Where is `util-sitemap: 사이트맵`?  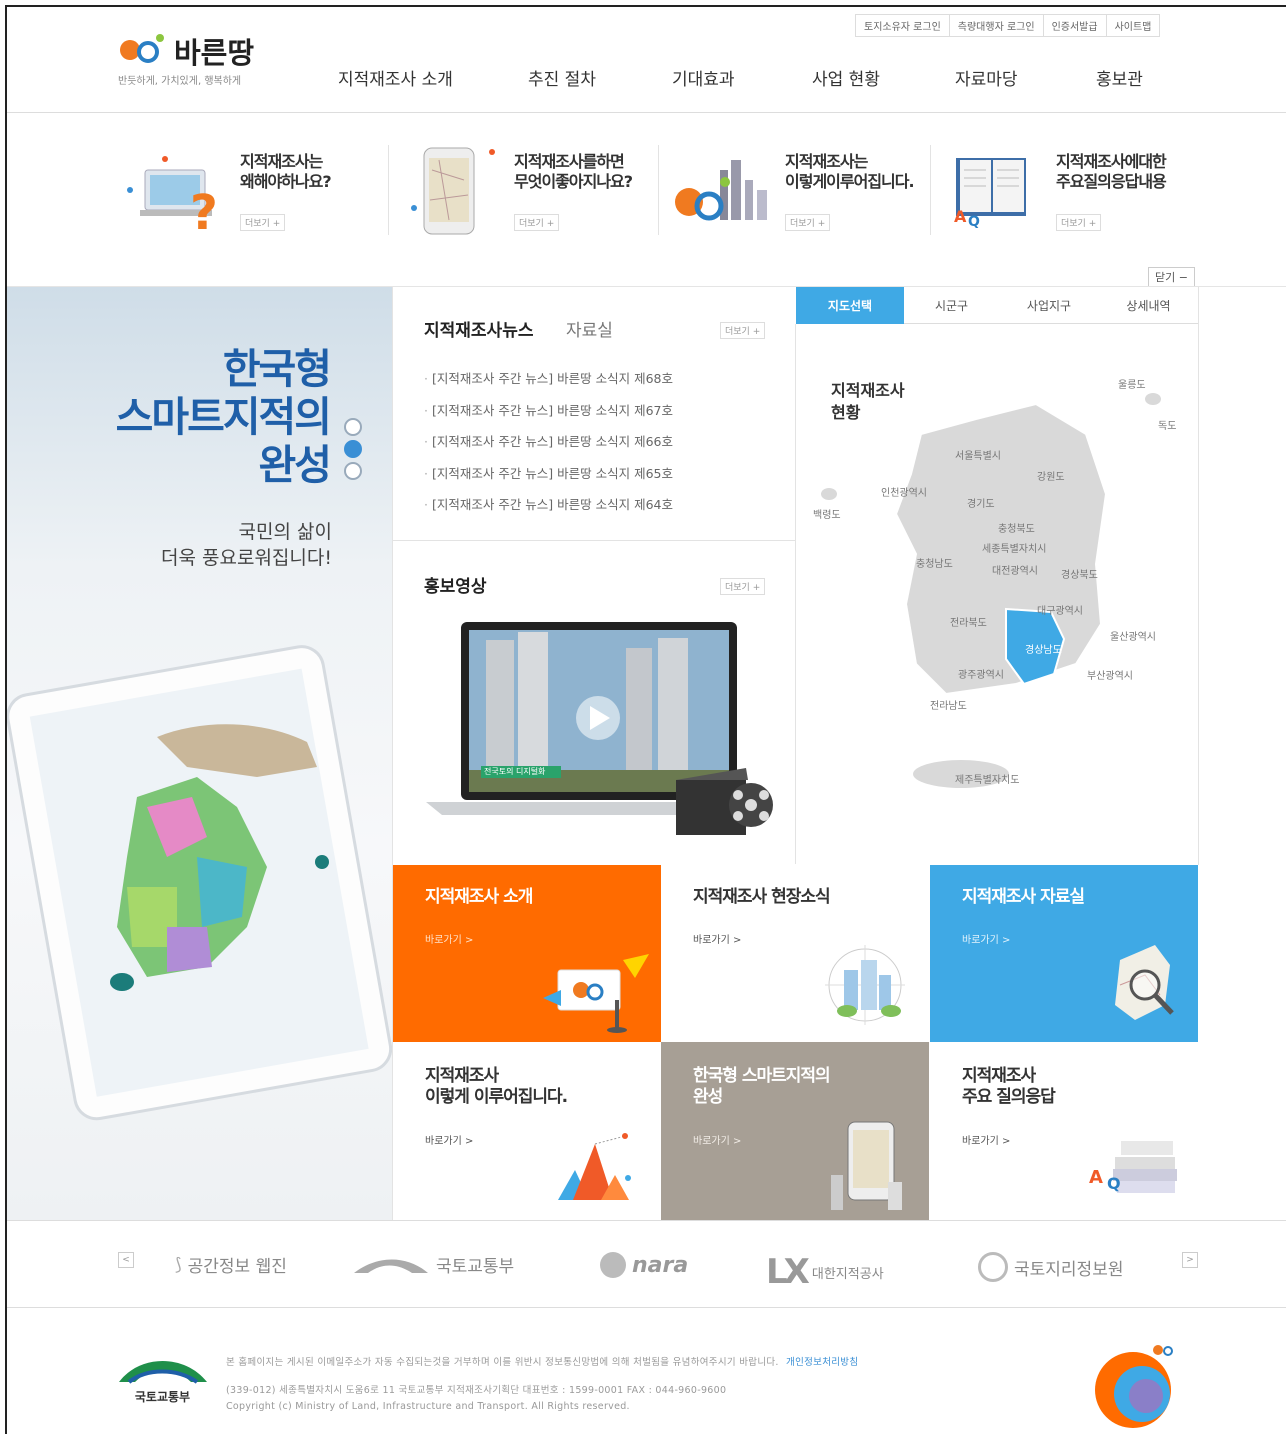 util-sitemap: 사이트맵 is located at coordinates (1133, 25).